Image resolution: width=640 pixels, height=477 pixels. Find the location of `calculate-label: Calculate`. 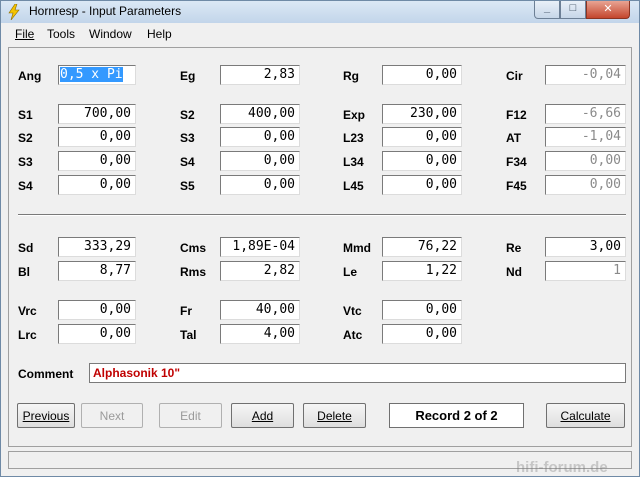

calculate-label: Calculate is located at coordinates (585, 416).